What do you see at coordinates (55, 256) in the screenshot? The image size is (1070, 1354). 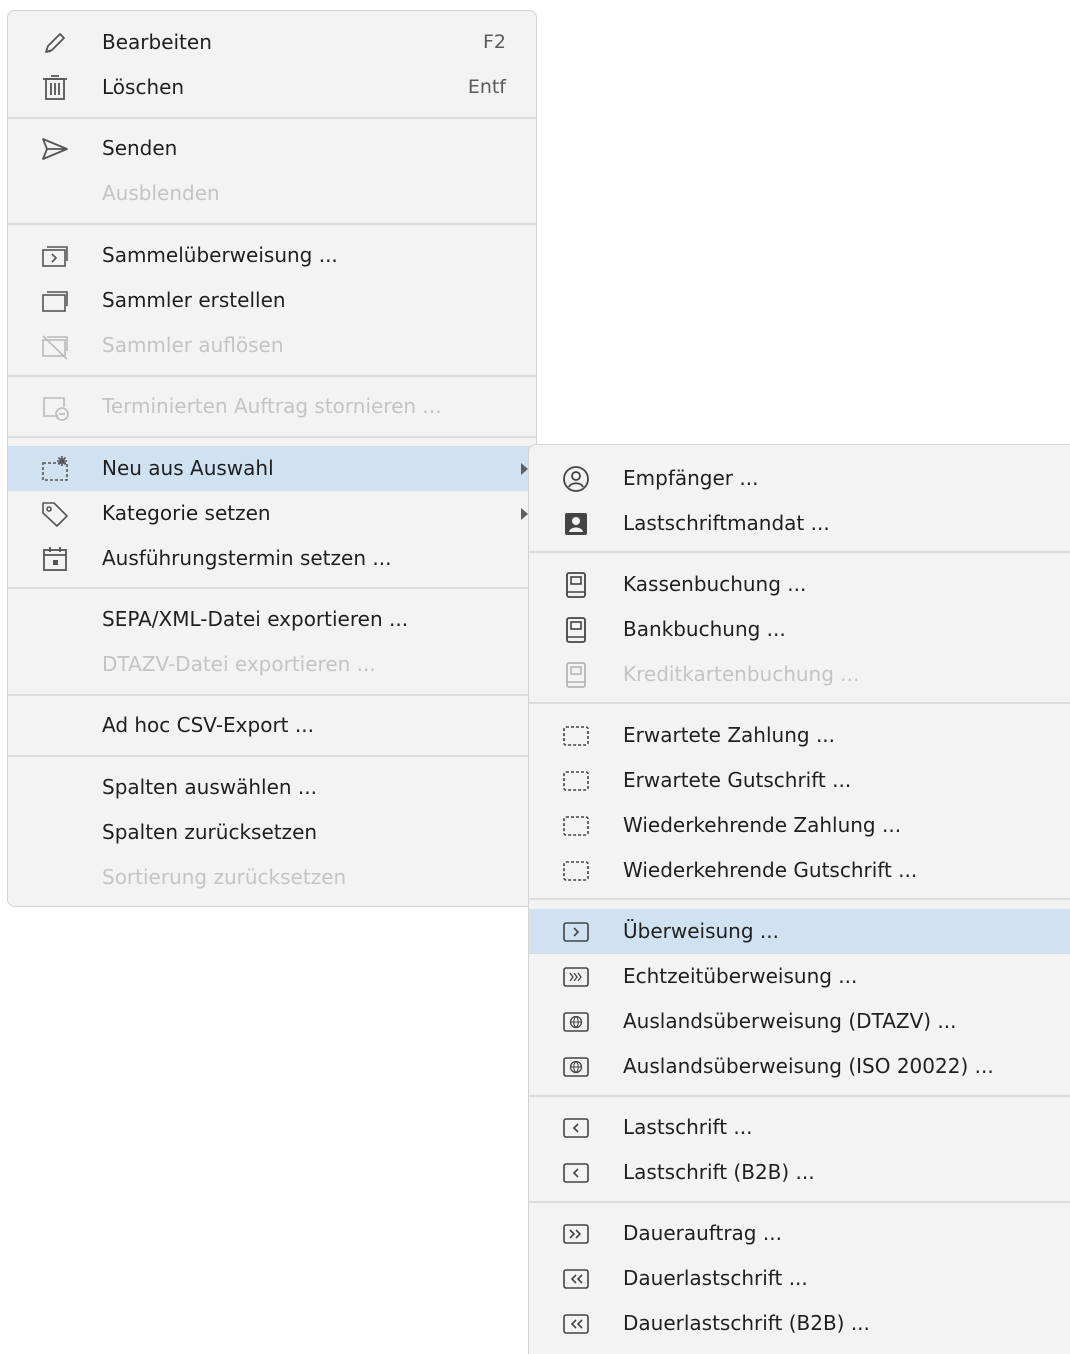 I see `batch-transfer-icon` at bounding box center [55, 256].